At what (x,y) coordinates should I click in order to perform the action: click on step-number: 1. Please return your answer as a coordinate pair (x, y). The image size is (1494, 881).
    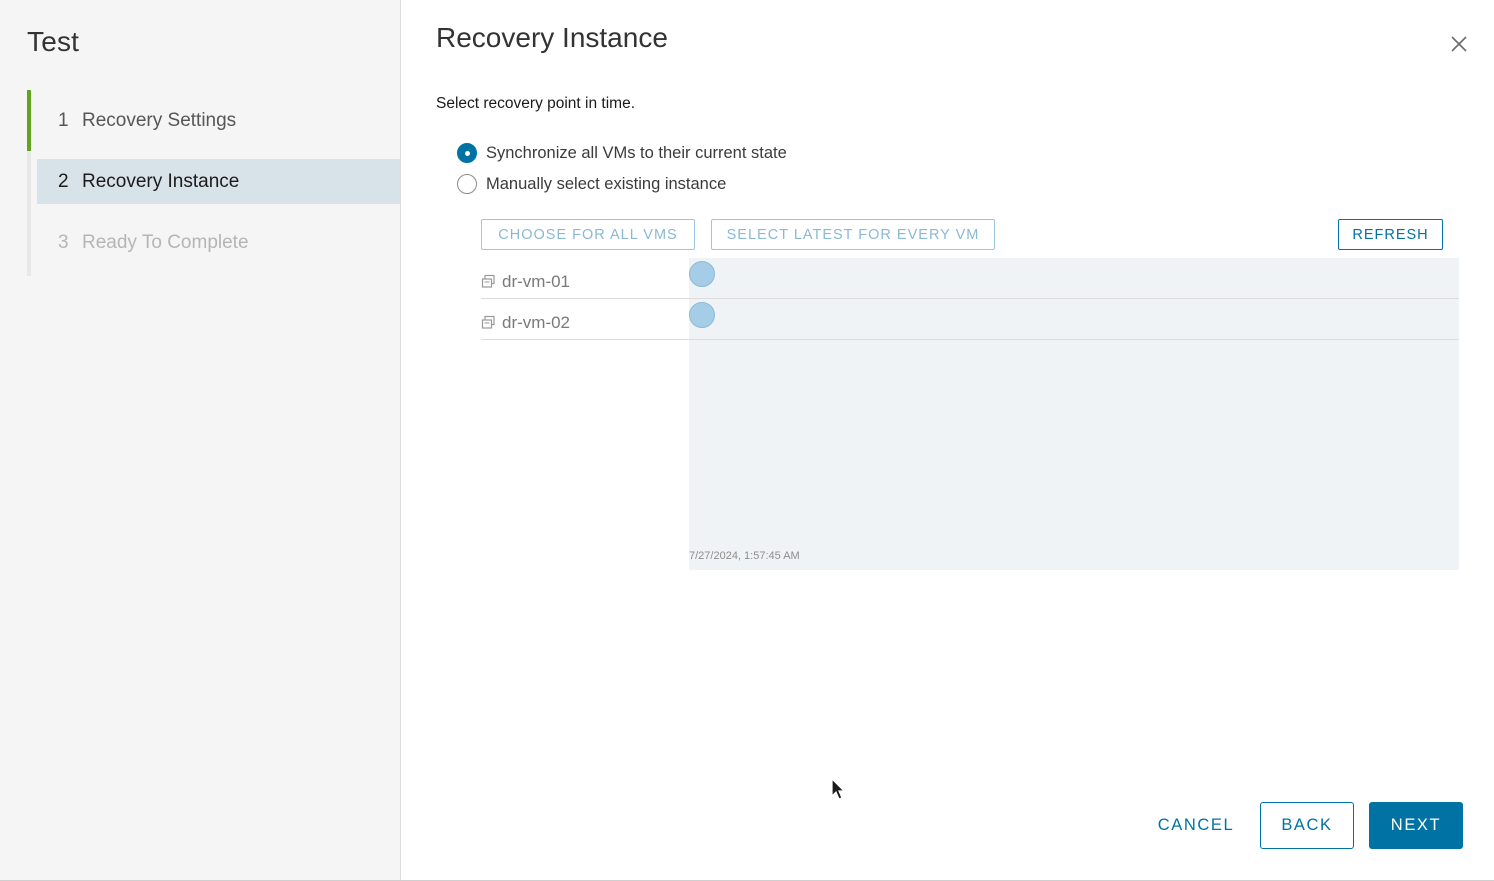
    Looking at the image, I should click on (63, 120).